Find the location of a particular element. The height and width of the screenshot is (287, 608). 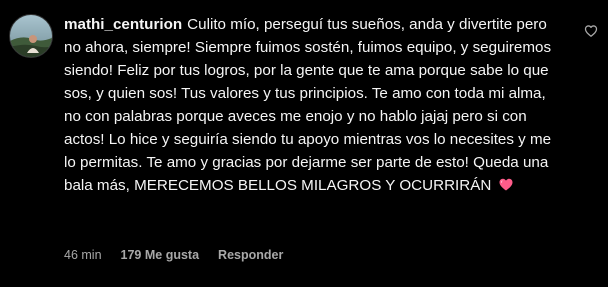

comment-meta: 46 min 179 Me gusta Responder is located at coordinates (173, 255).